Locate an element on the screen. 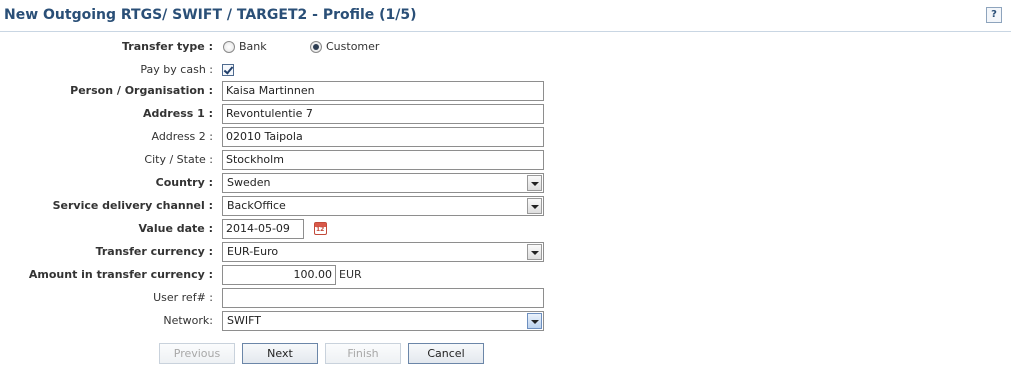 The image size is (1011, 372). user-ref-label: User ref# : is located at coordinates (183, 297).